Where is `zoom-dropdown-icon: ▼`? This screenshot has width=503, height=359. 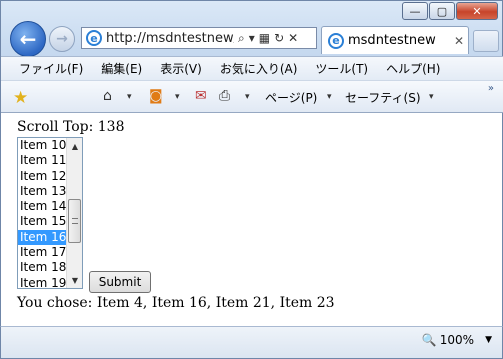 zoom-dropdown-icon: ▼ is located at coordinates (488, 340).